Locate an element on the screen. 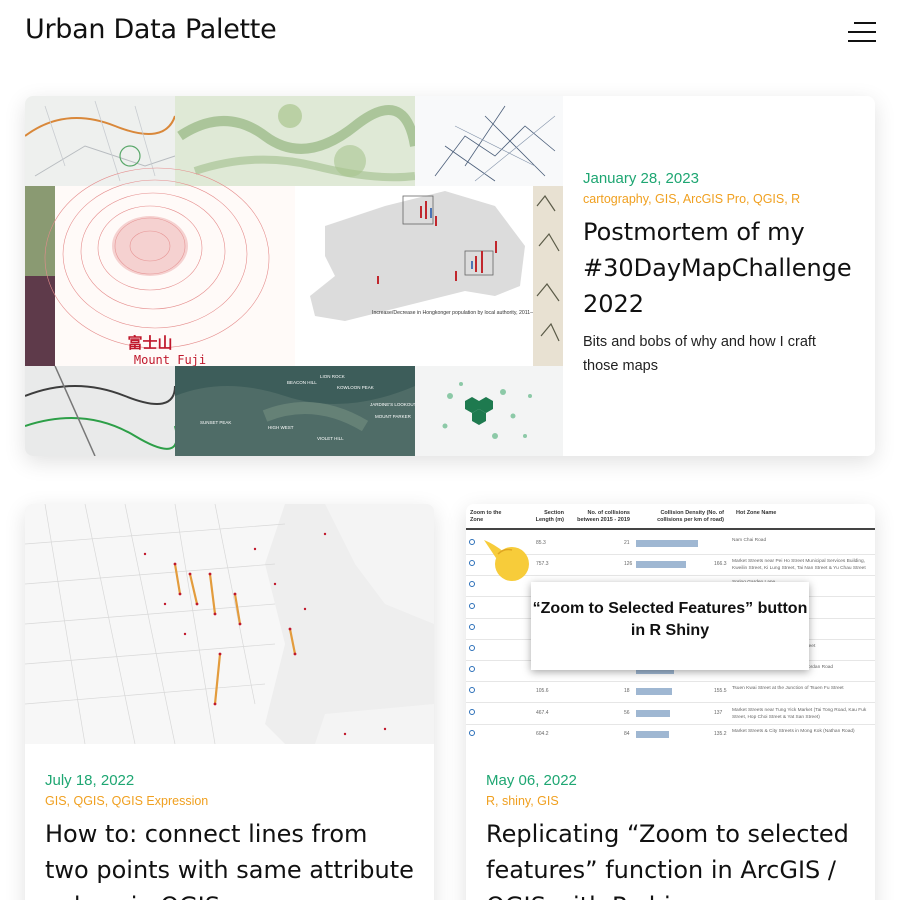  column-header: Section Length (m) is located at coordinates (549, 516).